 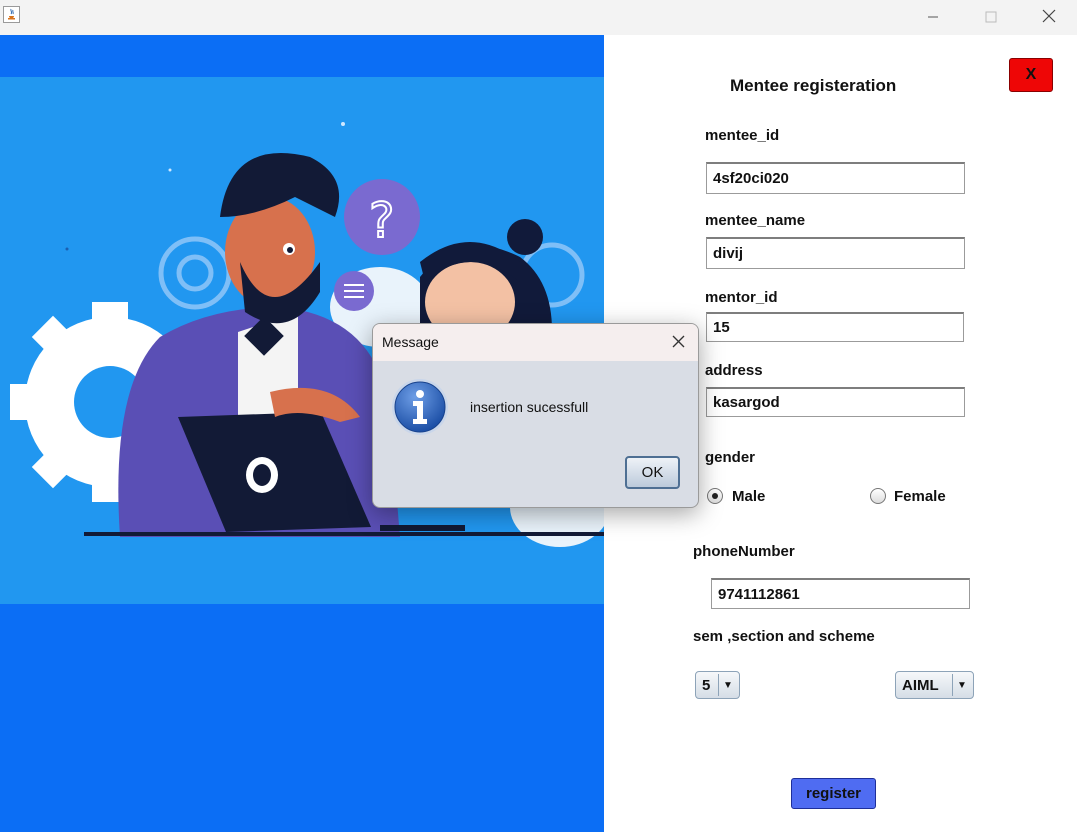 I want to click on gender-female-label: Female, so click(x=920, y=496).